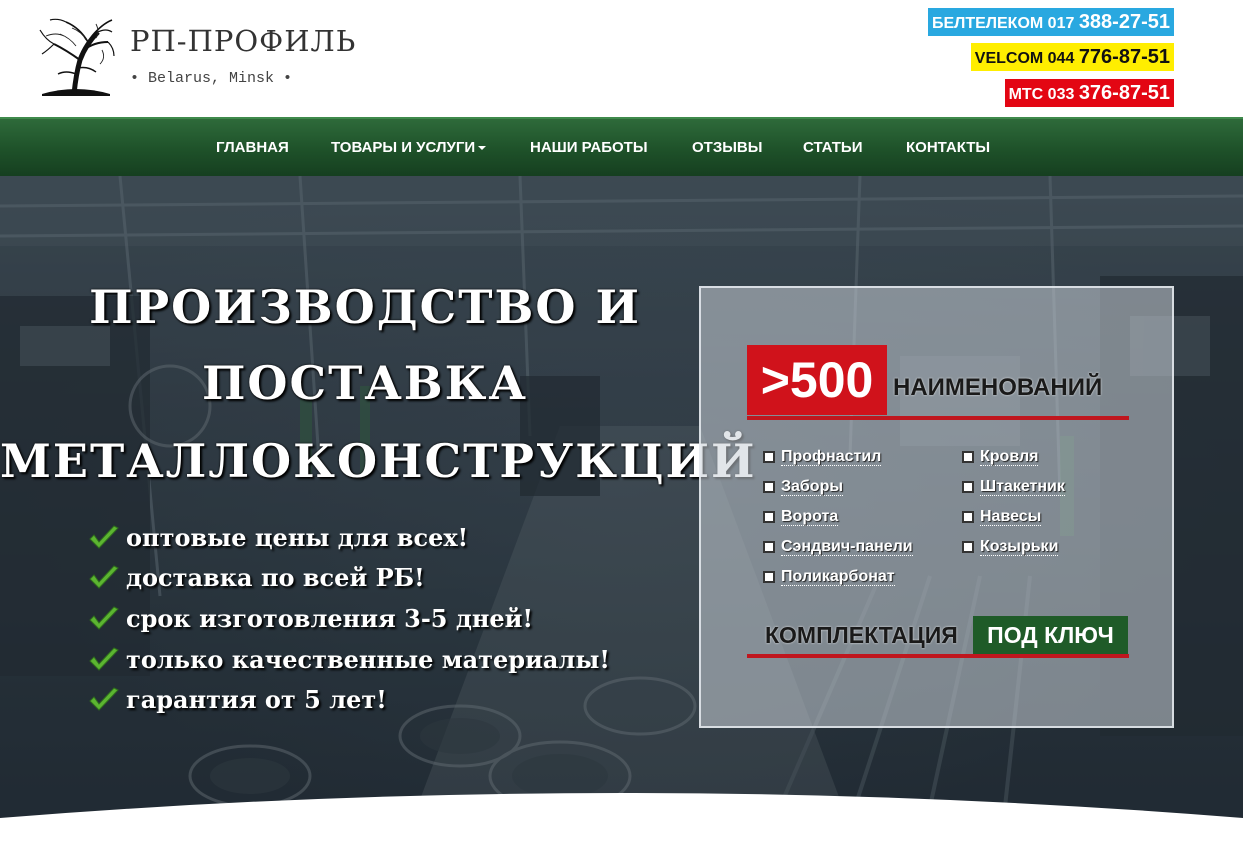  What do you see at coordinates (403, 147) in the screenshot?
I see `nav-item-label: ТОВАРЫ И УСЛУГИ` at bounding box center [403, 147].